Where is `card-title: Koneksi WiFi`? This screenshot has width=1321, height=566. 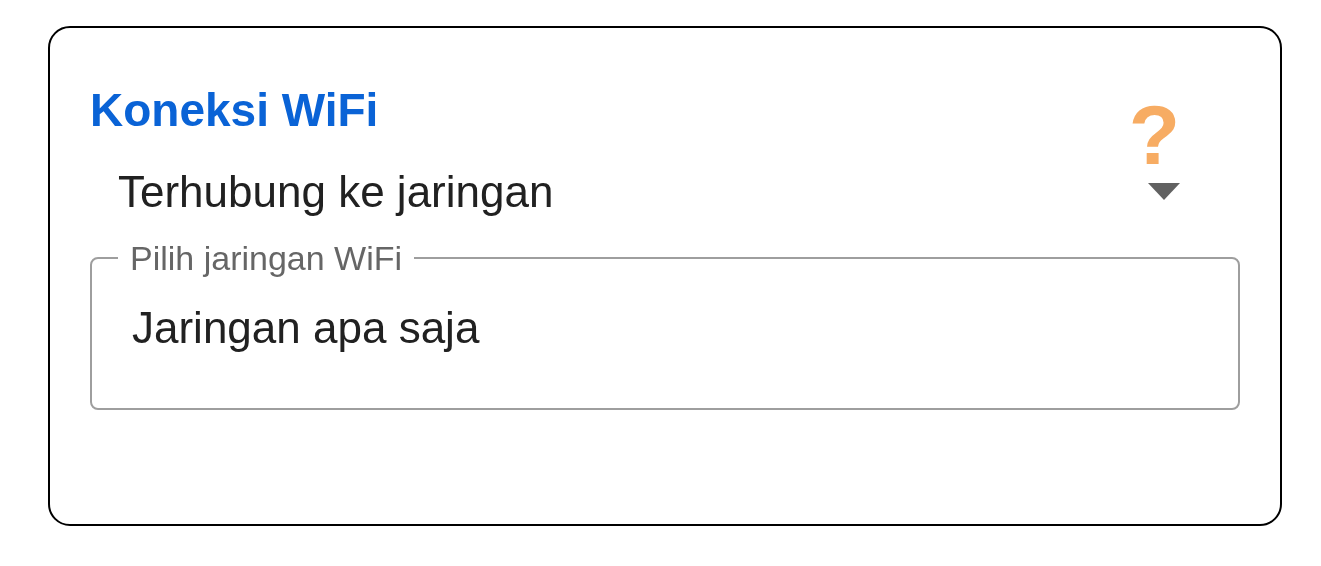 card-title: Koneksi WiFi is located at coordinates (234, 110).